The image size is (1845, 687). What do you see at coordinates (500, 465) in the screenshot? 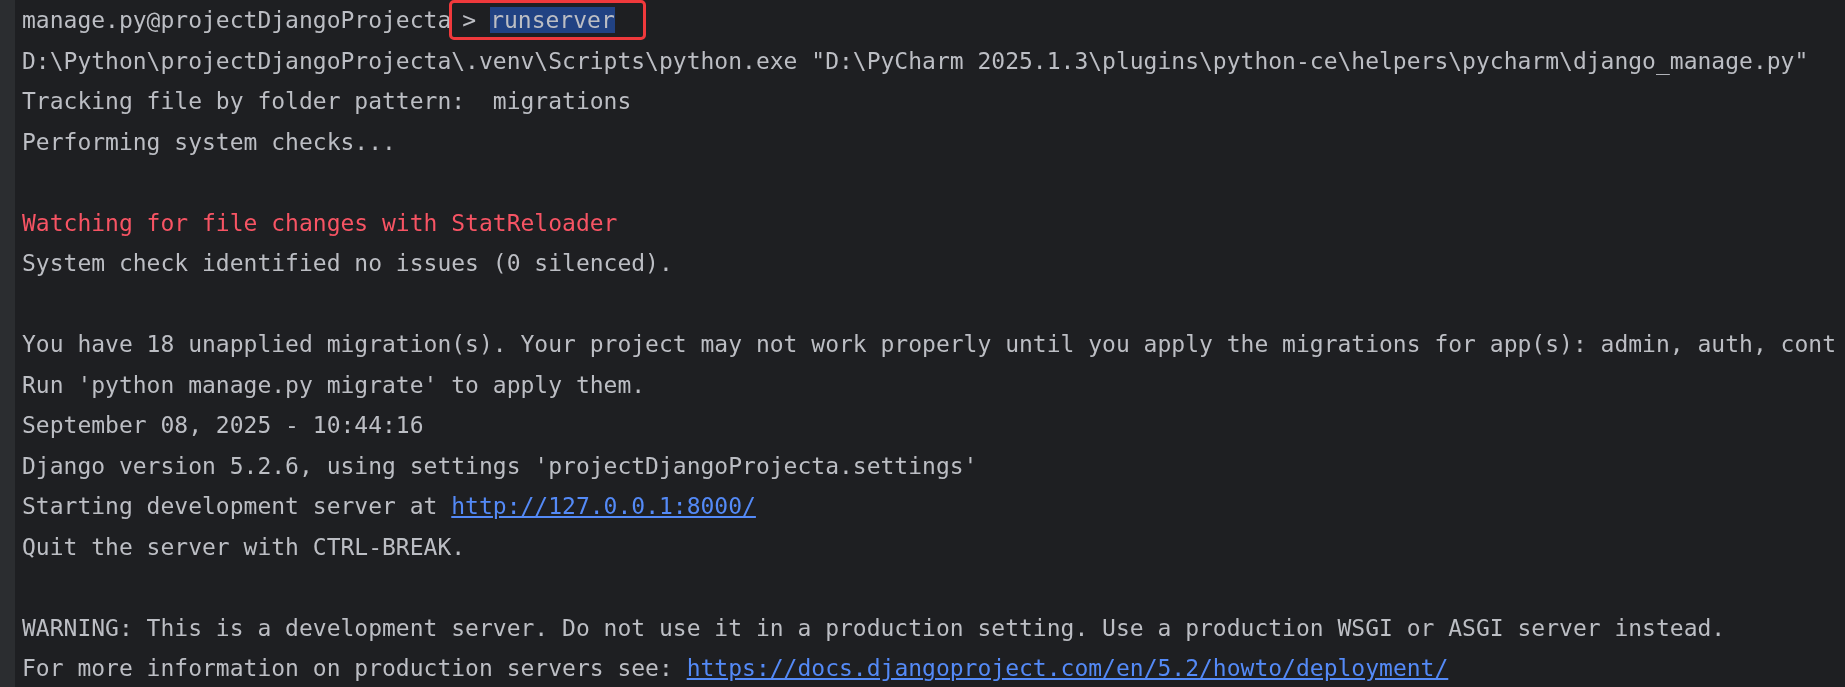
I see `output-line: Django version 5.2.6, using settings 'projectDjangoProjecta.settings'` at bounding box center [500, 465].